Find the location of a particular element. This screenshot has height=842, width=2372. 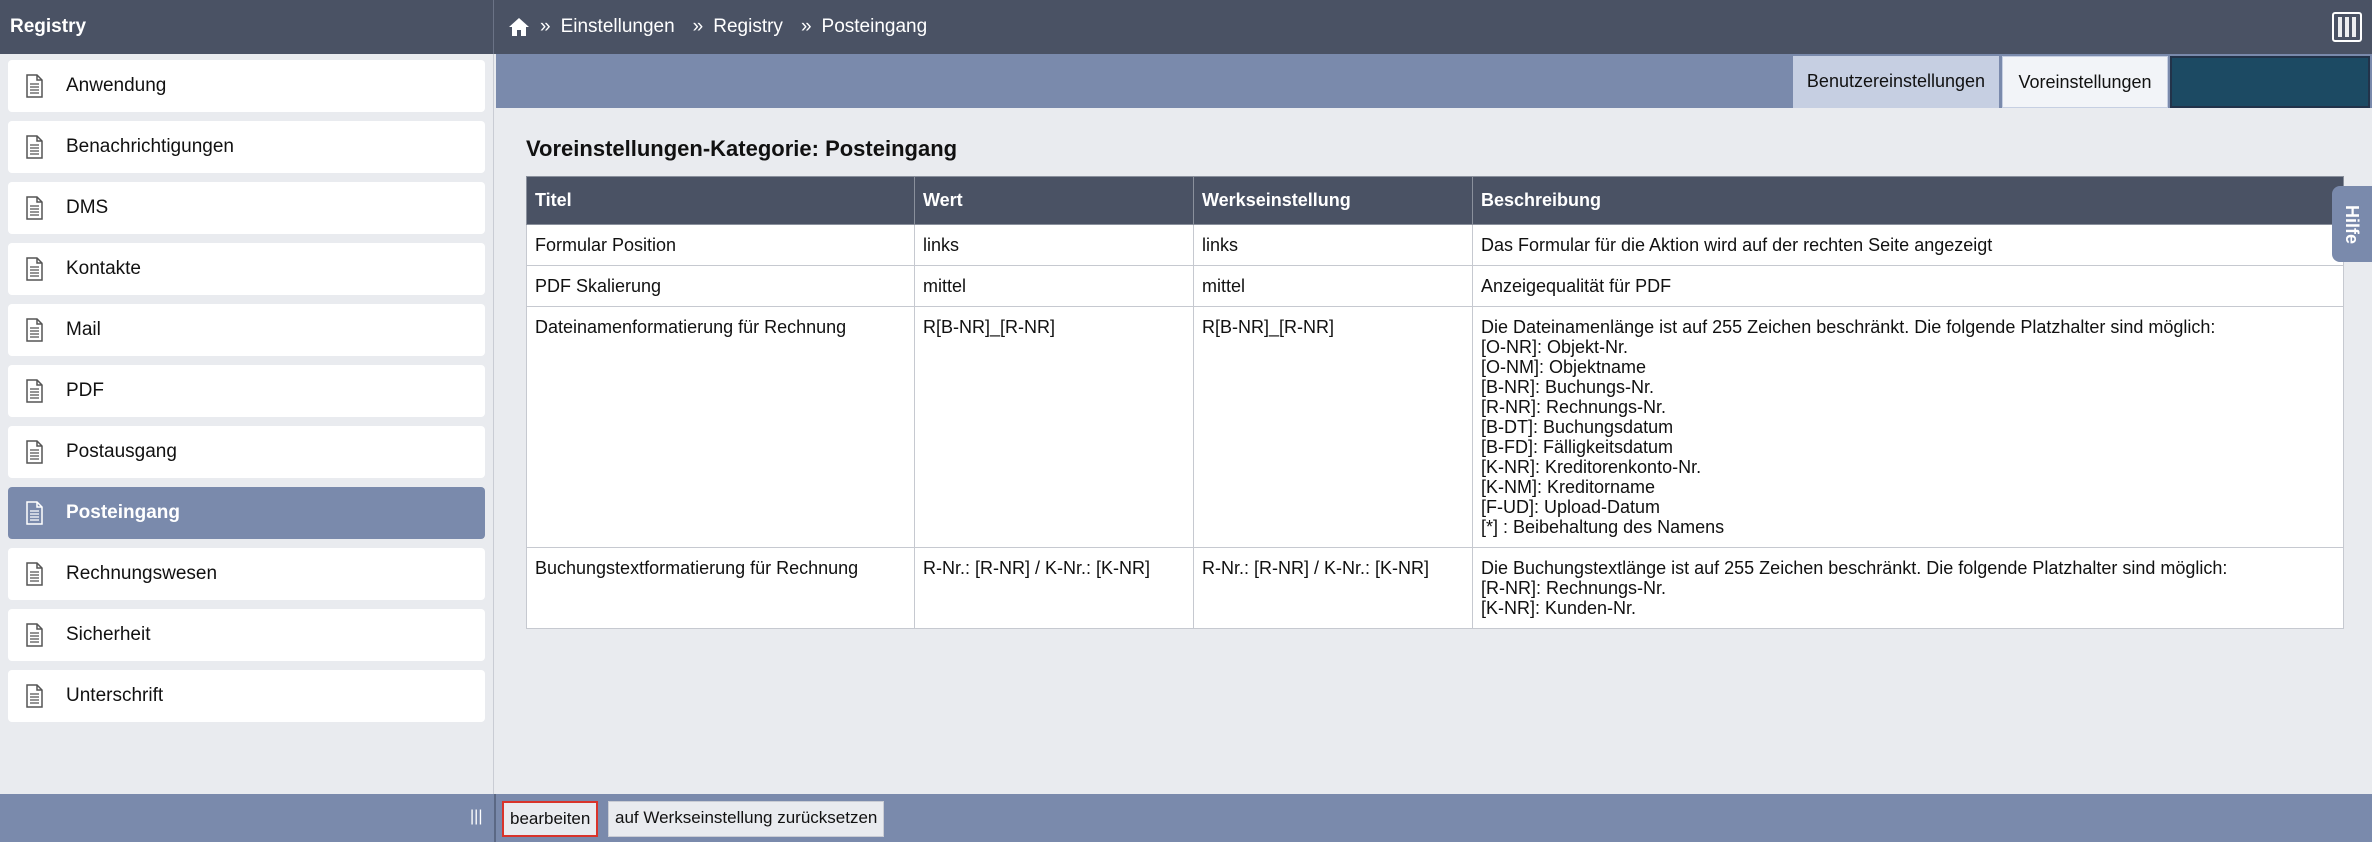

sidebar-item-rechnungswesen: Rechnungswesen is located at coordinates (246, 574).